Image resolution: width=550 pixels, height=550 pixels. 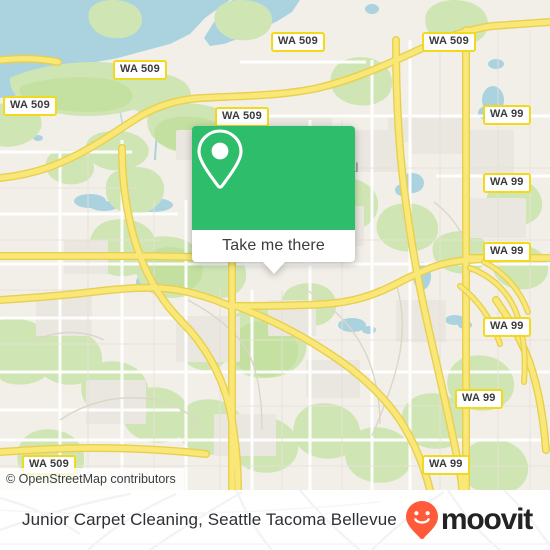 I want to click on callout-tail, so click(x=273, y=268).